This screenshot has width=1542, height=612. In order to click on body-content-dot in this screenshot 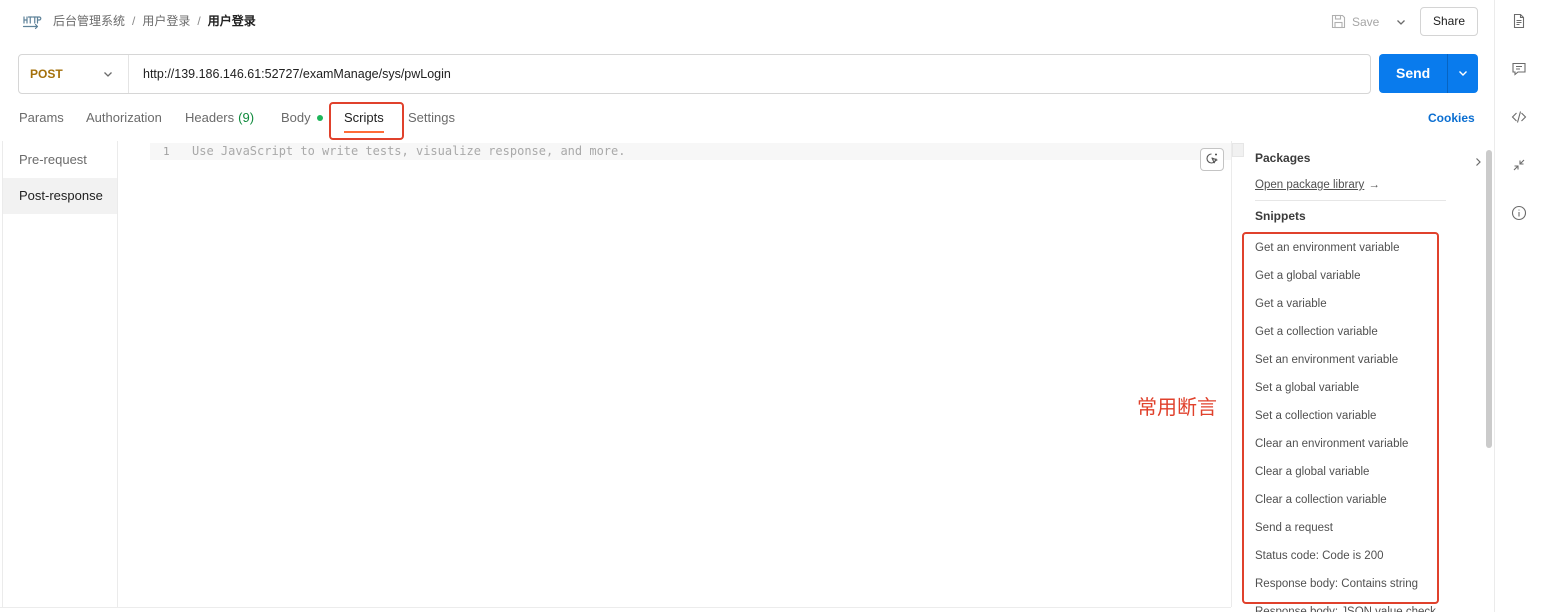, I will do `click(319, 118)`.